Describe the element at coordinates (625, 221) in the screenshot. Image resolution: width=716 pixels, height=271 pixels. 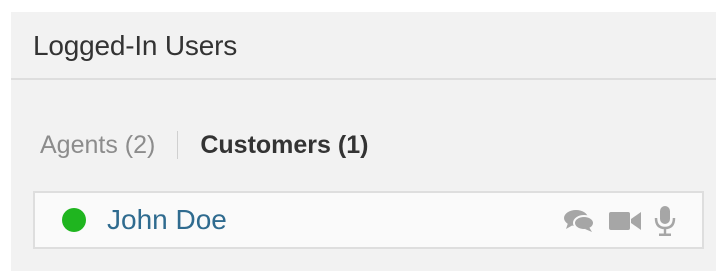
I see `video-camera-icon` at that location.